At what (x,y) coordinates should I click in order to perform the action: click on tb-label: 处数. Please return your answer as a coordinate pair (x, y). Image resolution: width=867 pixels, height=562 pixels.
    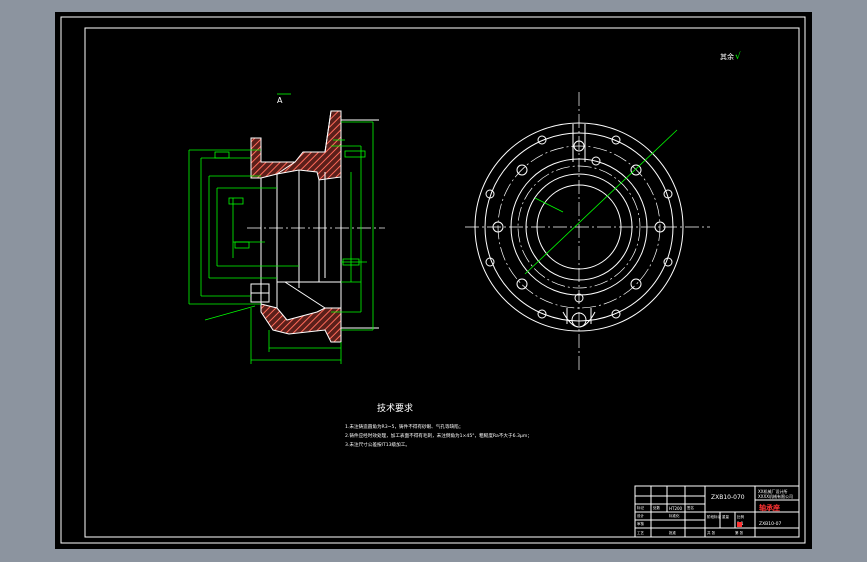
    Looking at the image, I should click on (657, 507).